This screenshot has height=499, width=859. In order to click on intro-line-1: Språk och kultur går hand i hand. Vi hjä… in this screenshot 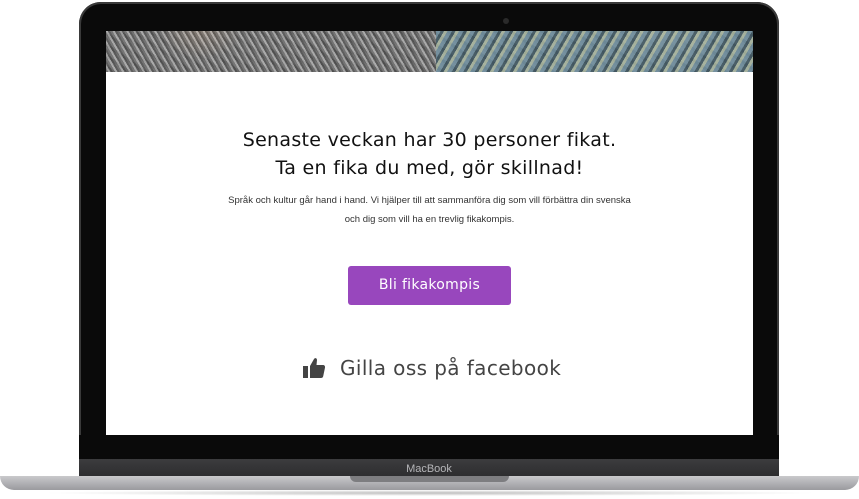, I will do `click(429, 200)`.